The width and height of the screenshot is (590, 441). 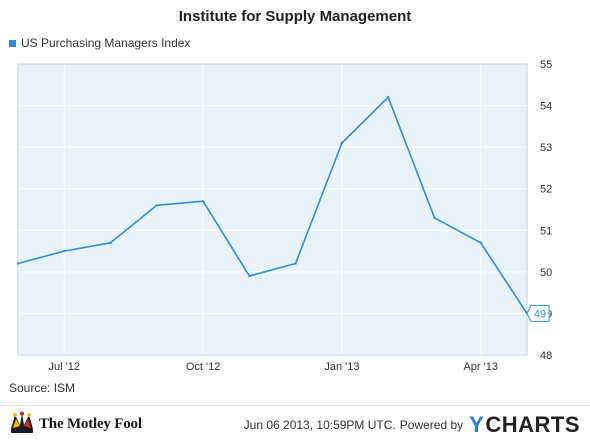 I want to click on x-tick-label: Oct '12, so click(x=203, y=367).